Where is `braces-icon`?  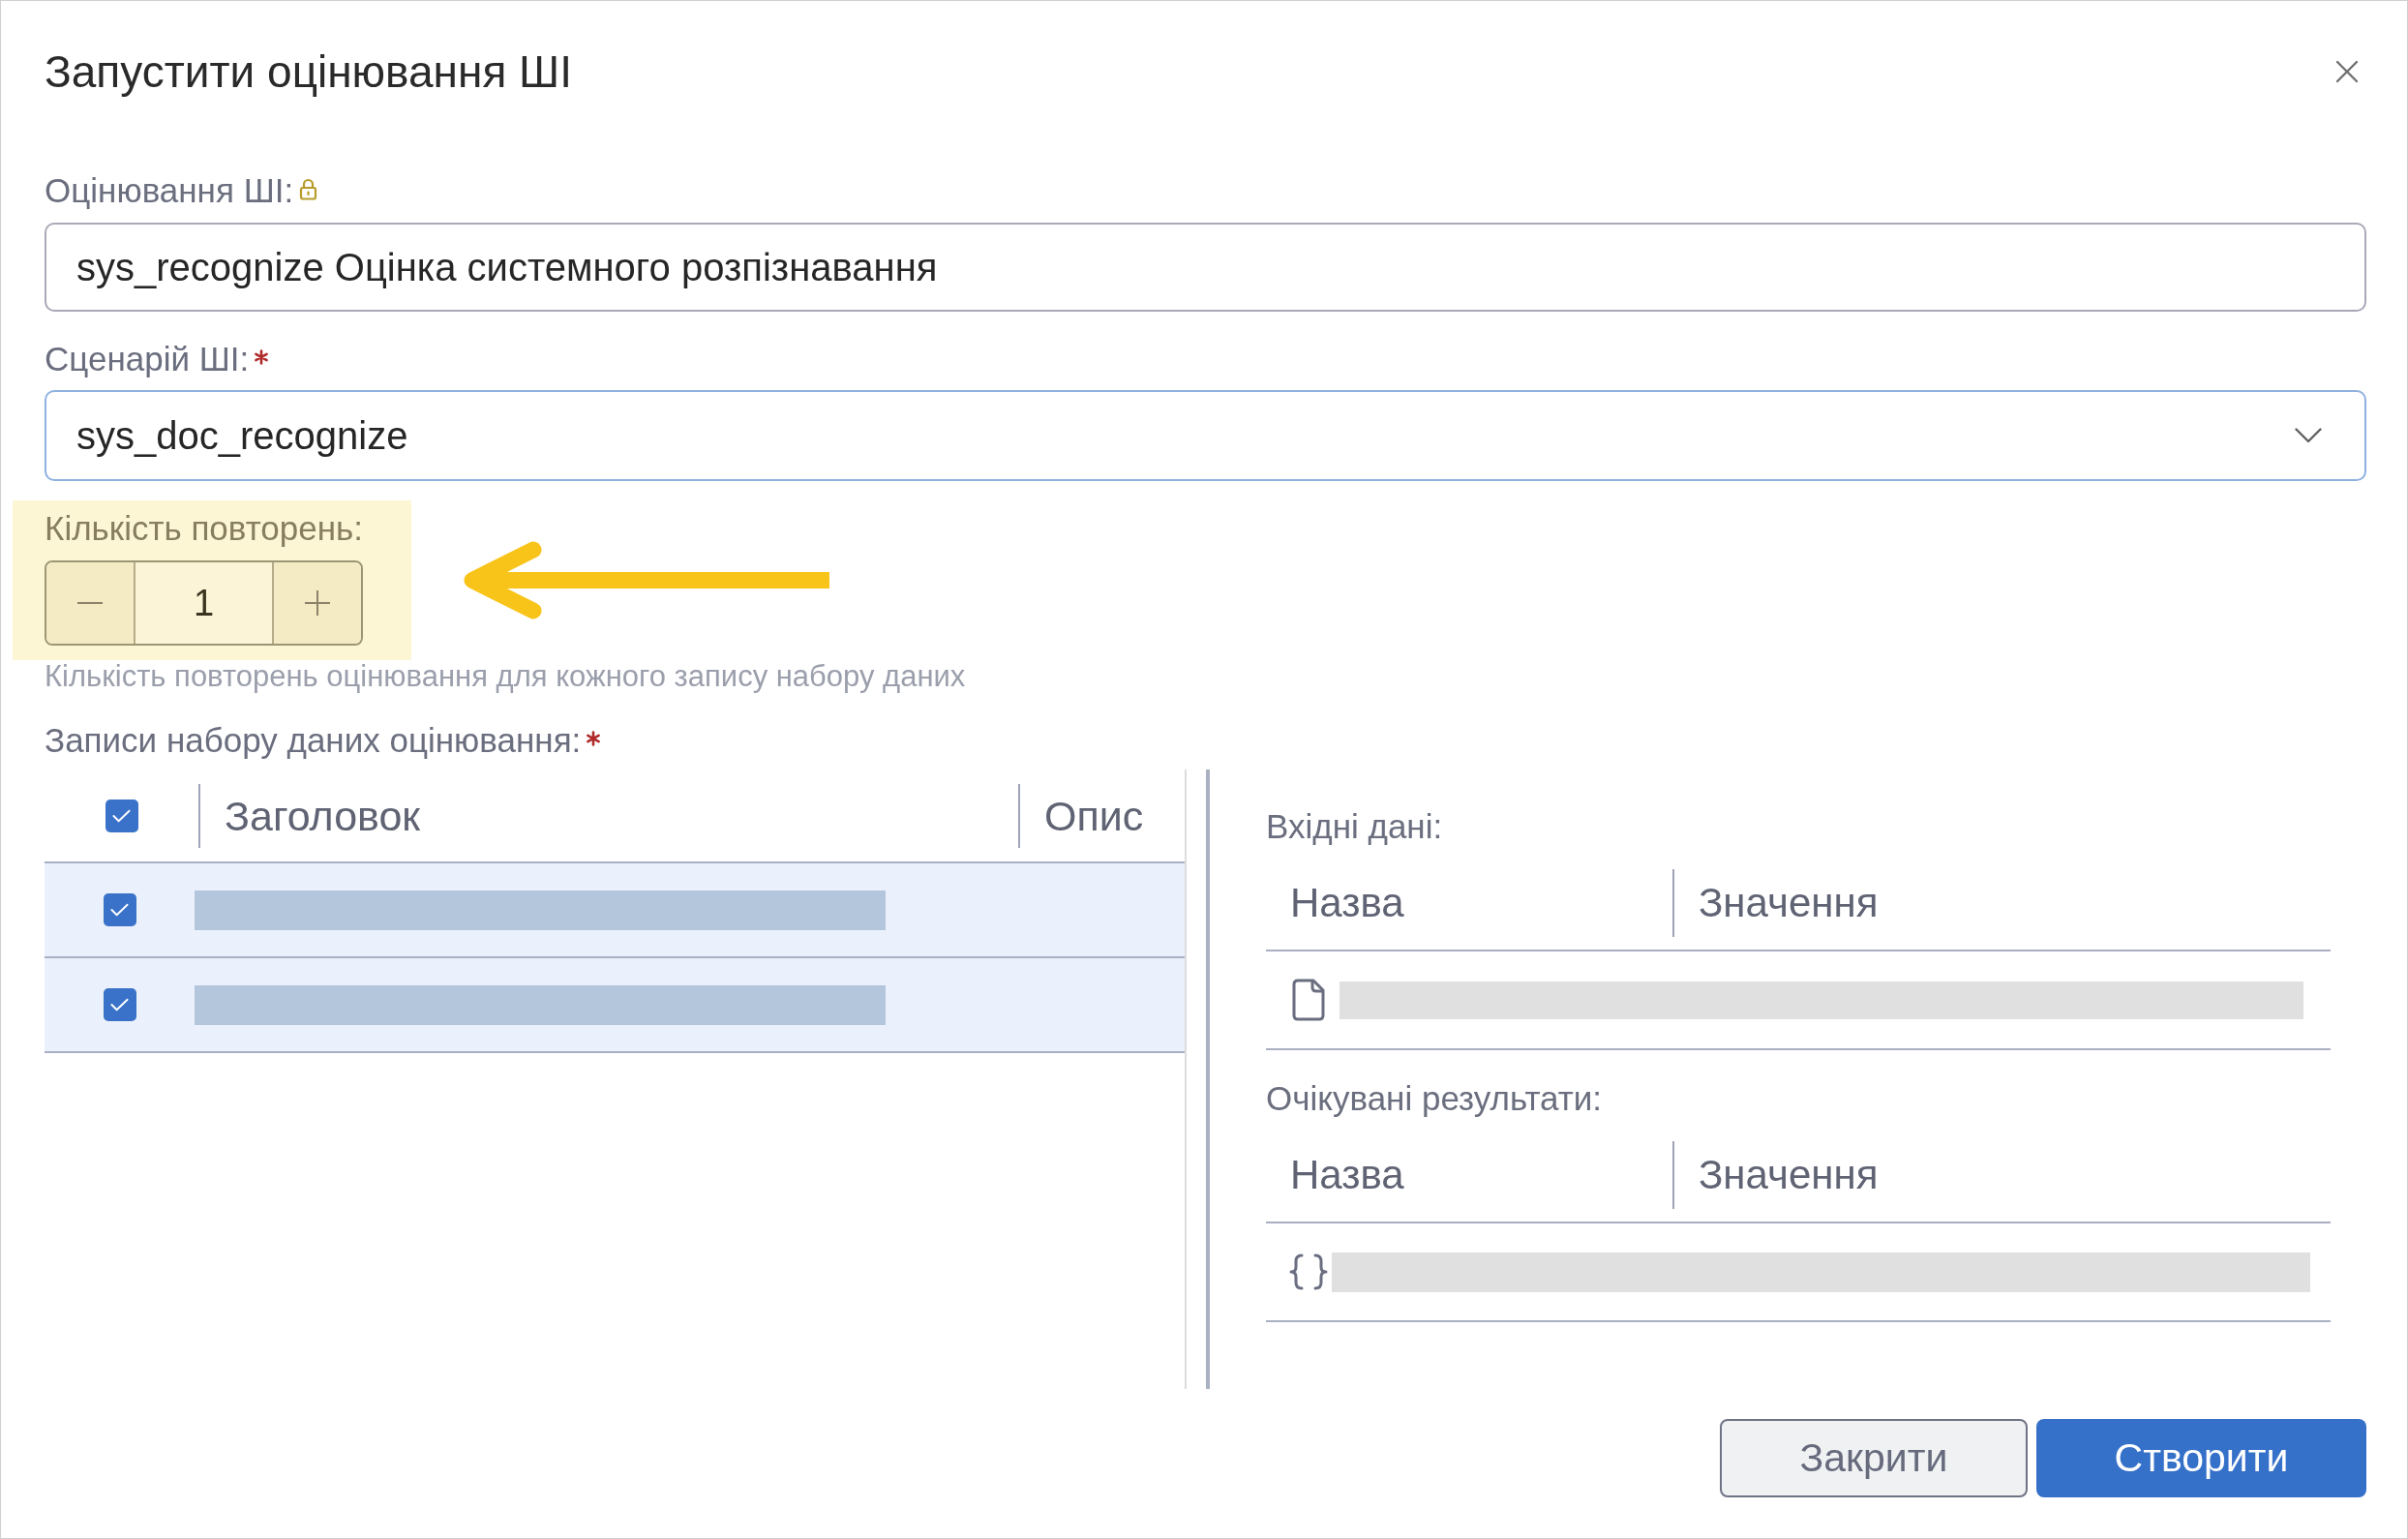
braces-icon is located at coordinates (1308, 1271).